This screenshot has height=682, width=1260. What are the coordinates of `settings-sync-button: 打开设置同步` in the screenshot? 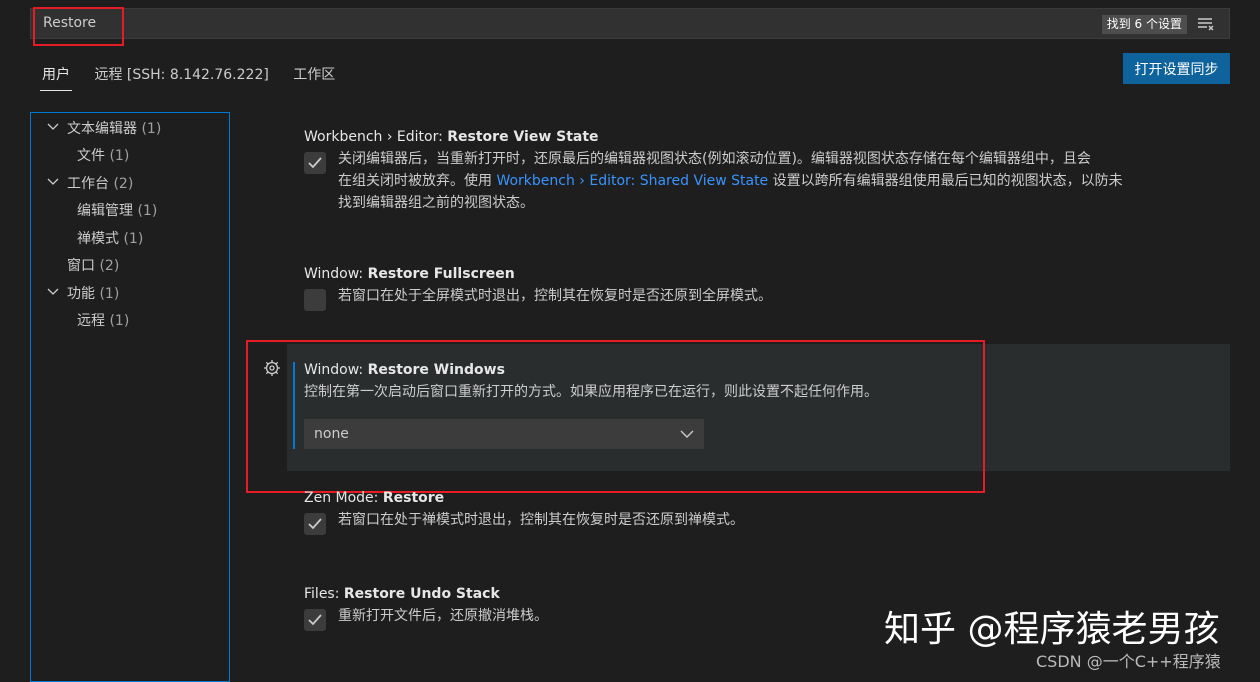 It's located at (1176, 68).